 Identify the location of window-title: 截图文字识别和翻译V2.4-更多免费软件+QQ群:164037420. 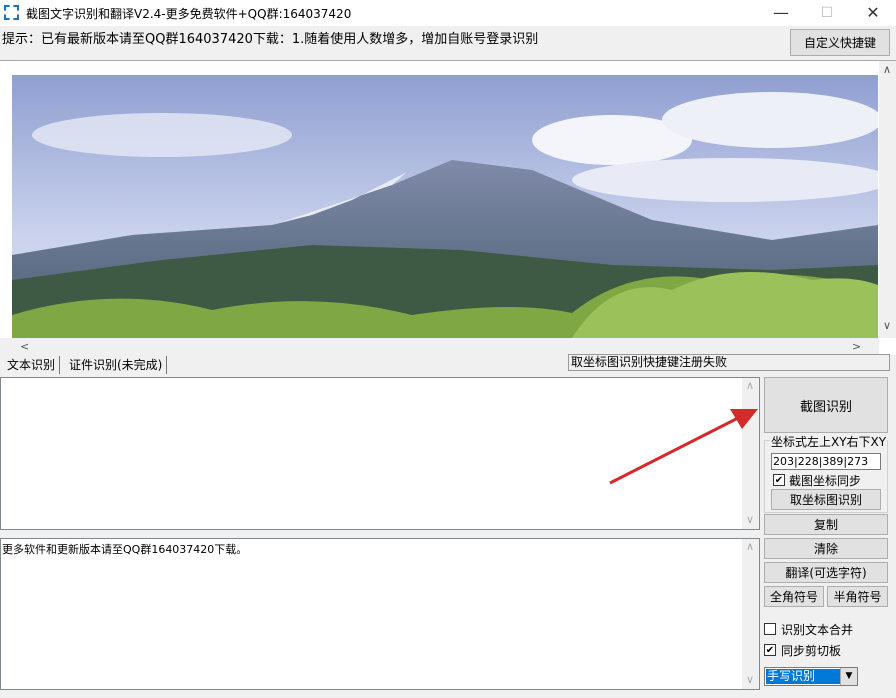
(189, 14).